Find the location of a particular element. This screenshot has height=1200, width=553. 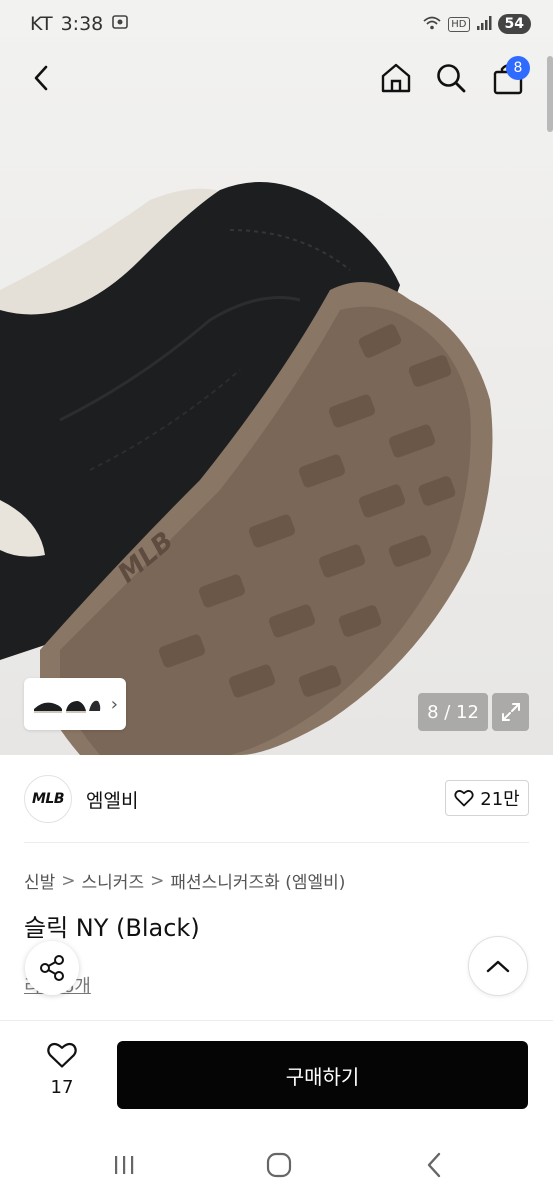

screenshot-icon is located at coordinates (120, 24).